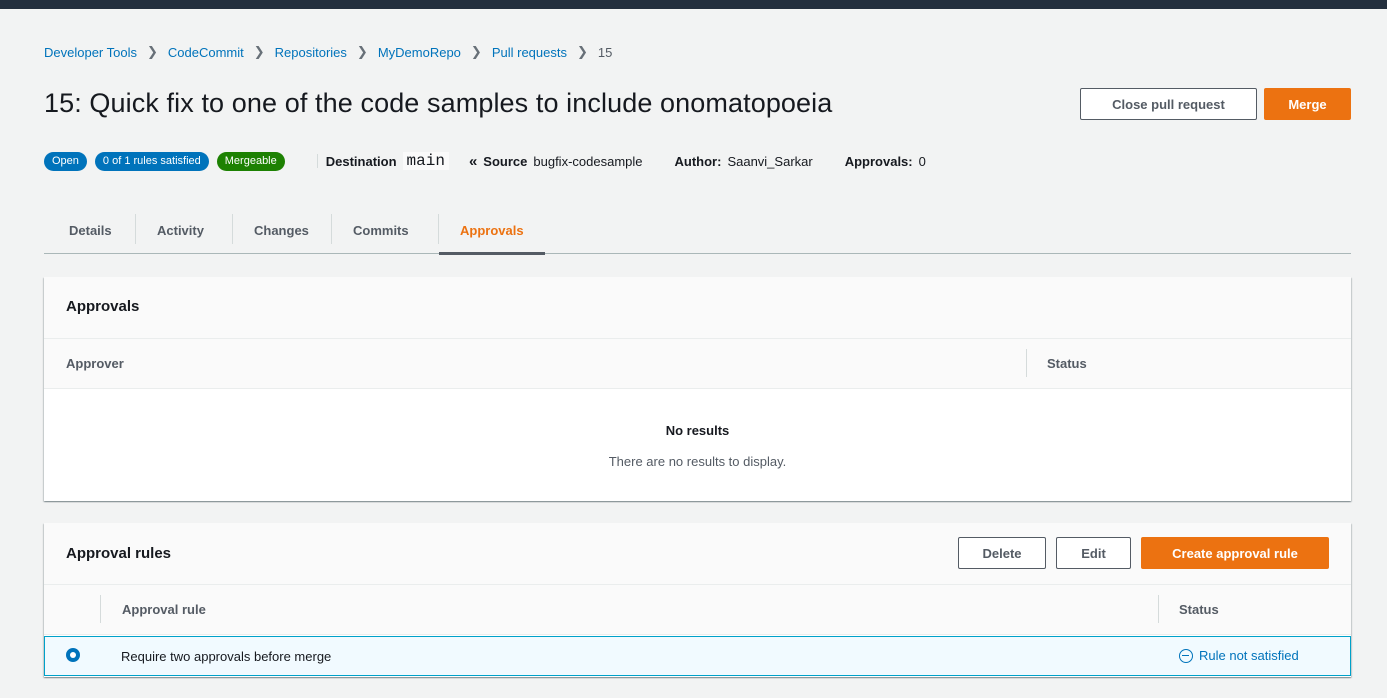  What do you see at coordinates (505, 161) in the screenshot?
I see `source-label: Source` at bounding box center [505, 161].